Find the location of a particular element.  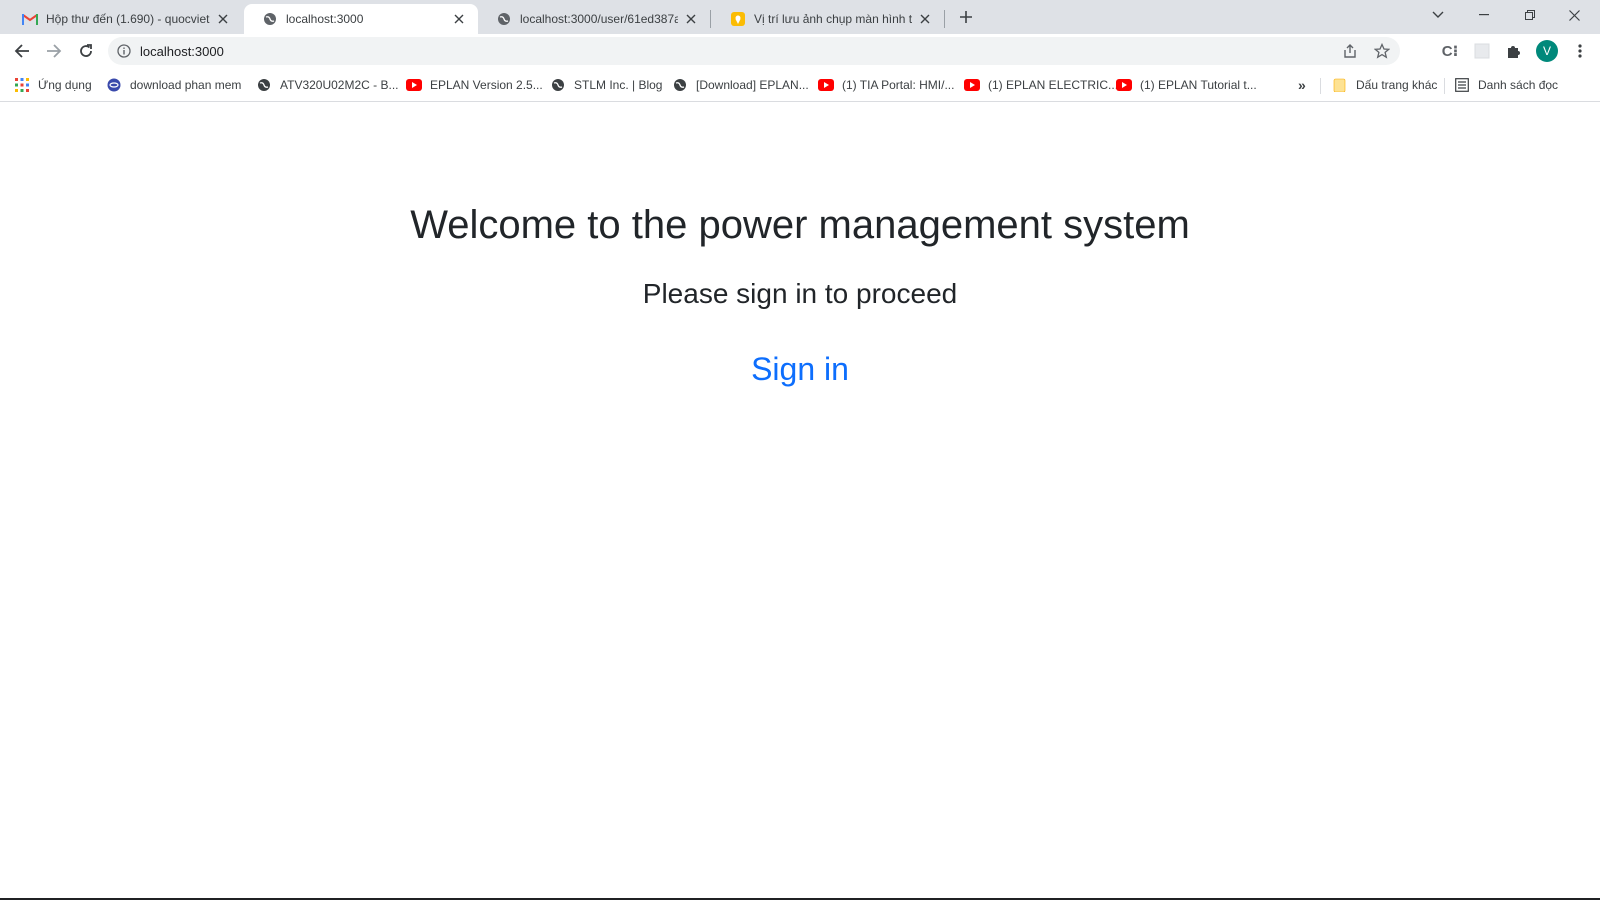

bookmark-download-phan-mem: download phan mem is located at coordinates (173, 85).